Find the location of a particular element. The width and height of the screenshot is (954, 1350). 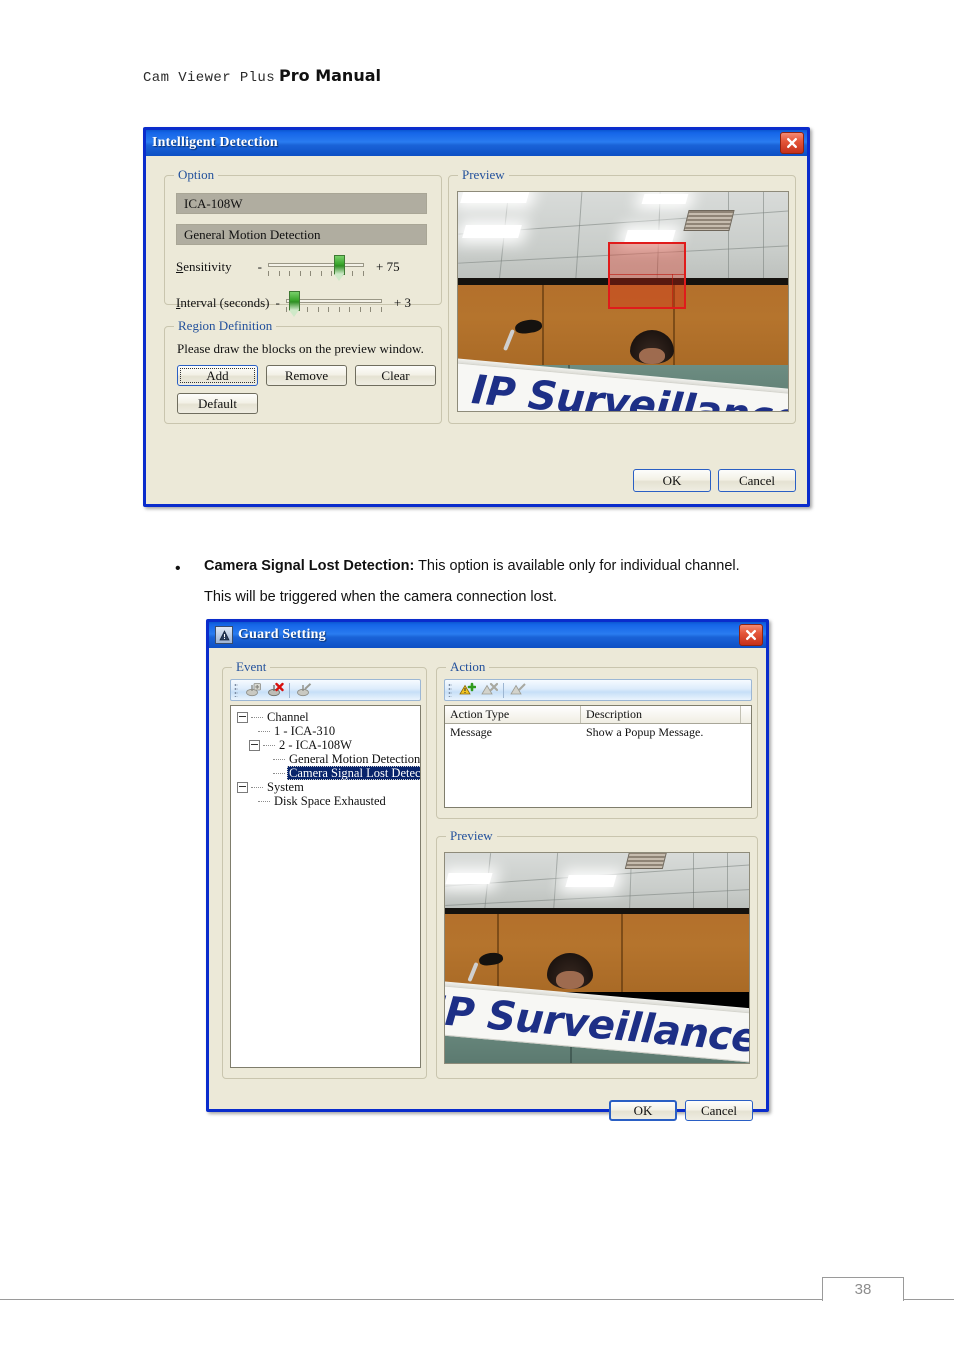

page-title: Cam Viewer Plus Pro Manual is located at coordinates (262, 76).